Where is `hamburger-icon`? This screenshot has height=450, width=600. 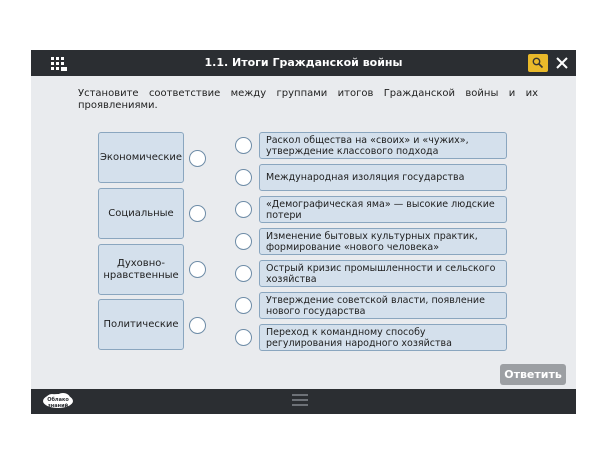 hamburger-icon is located at coordinates (300, 401).